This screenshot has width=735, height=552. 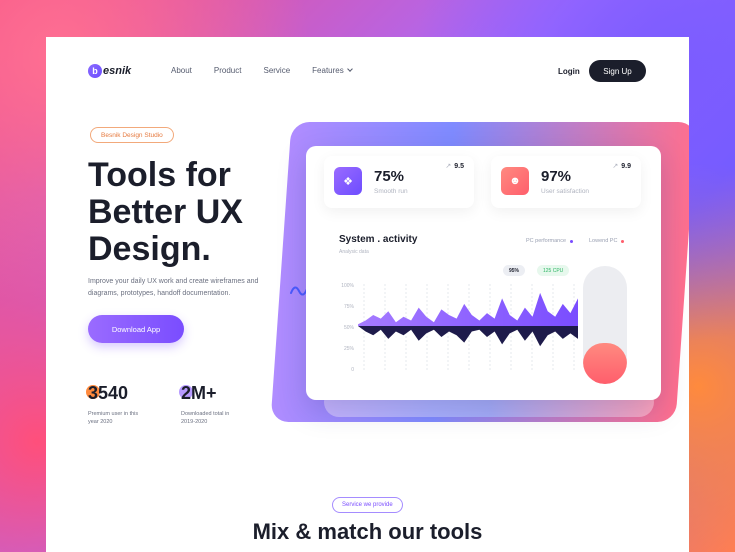 What do you see at coordinates (199, 393) in the screenshot?
I see `stat-value: 2M+` at bounding box center [199, 393].